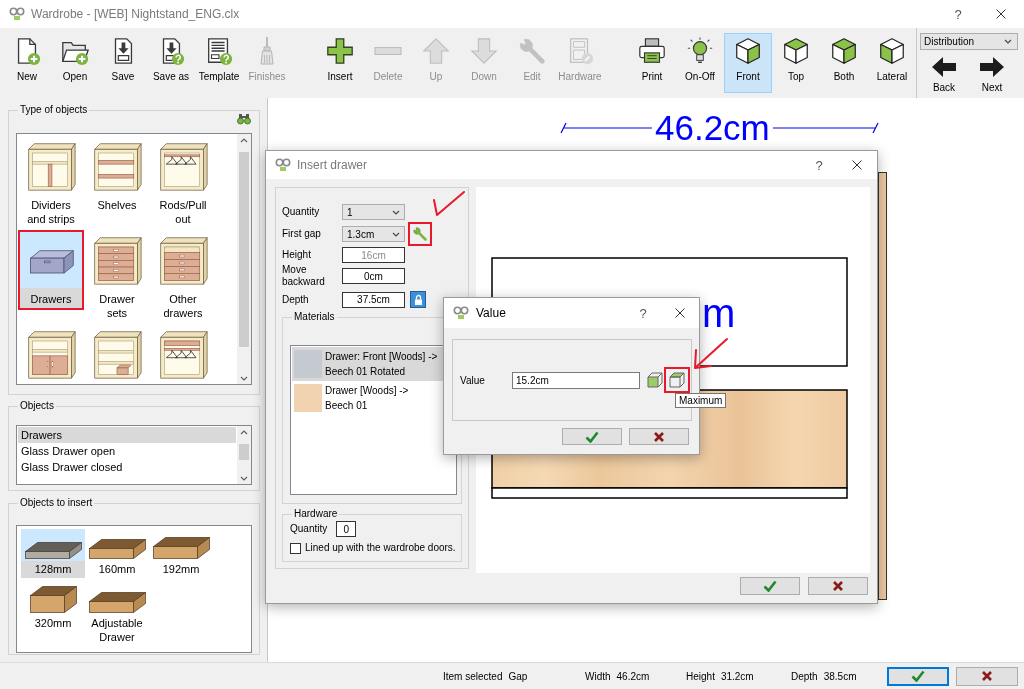 The width and height of the screenshot is (1024, 689). I want to click on binoculars-icon, so click(244, 119).